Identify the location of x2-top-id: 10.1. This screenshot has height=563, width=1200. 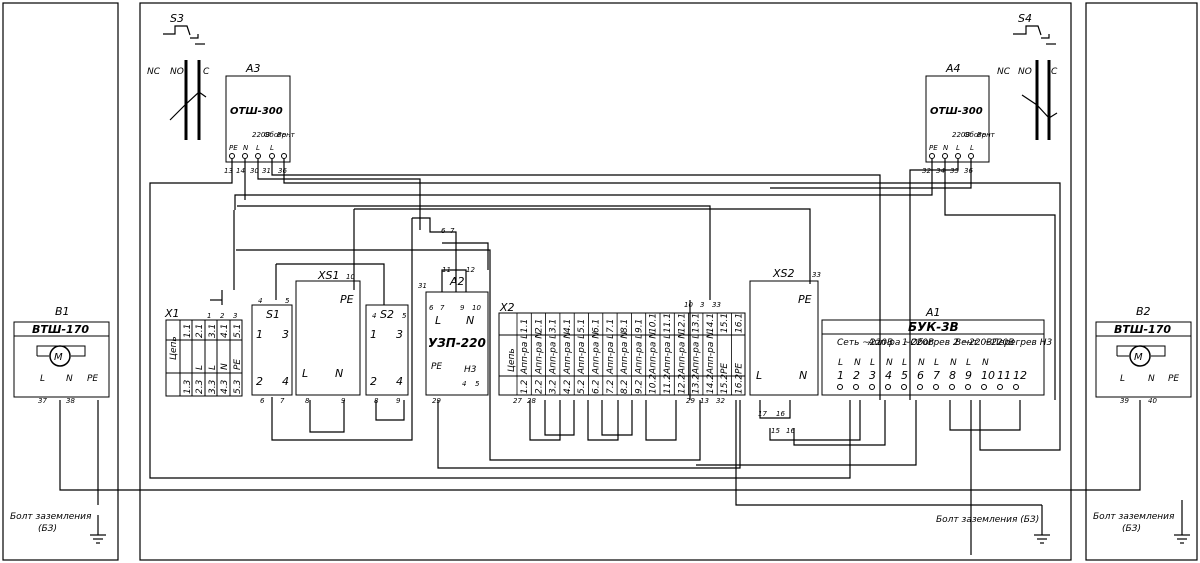
(654, 323).